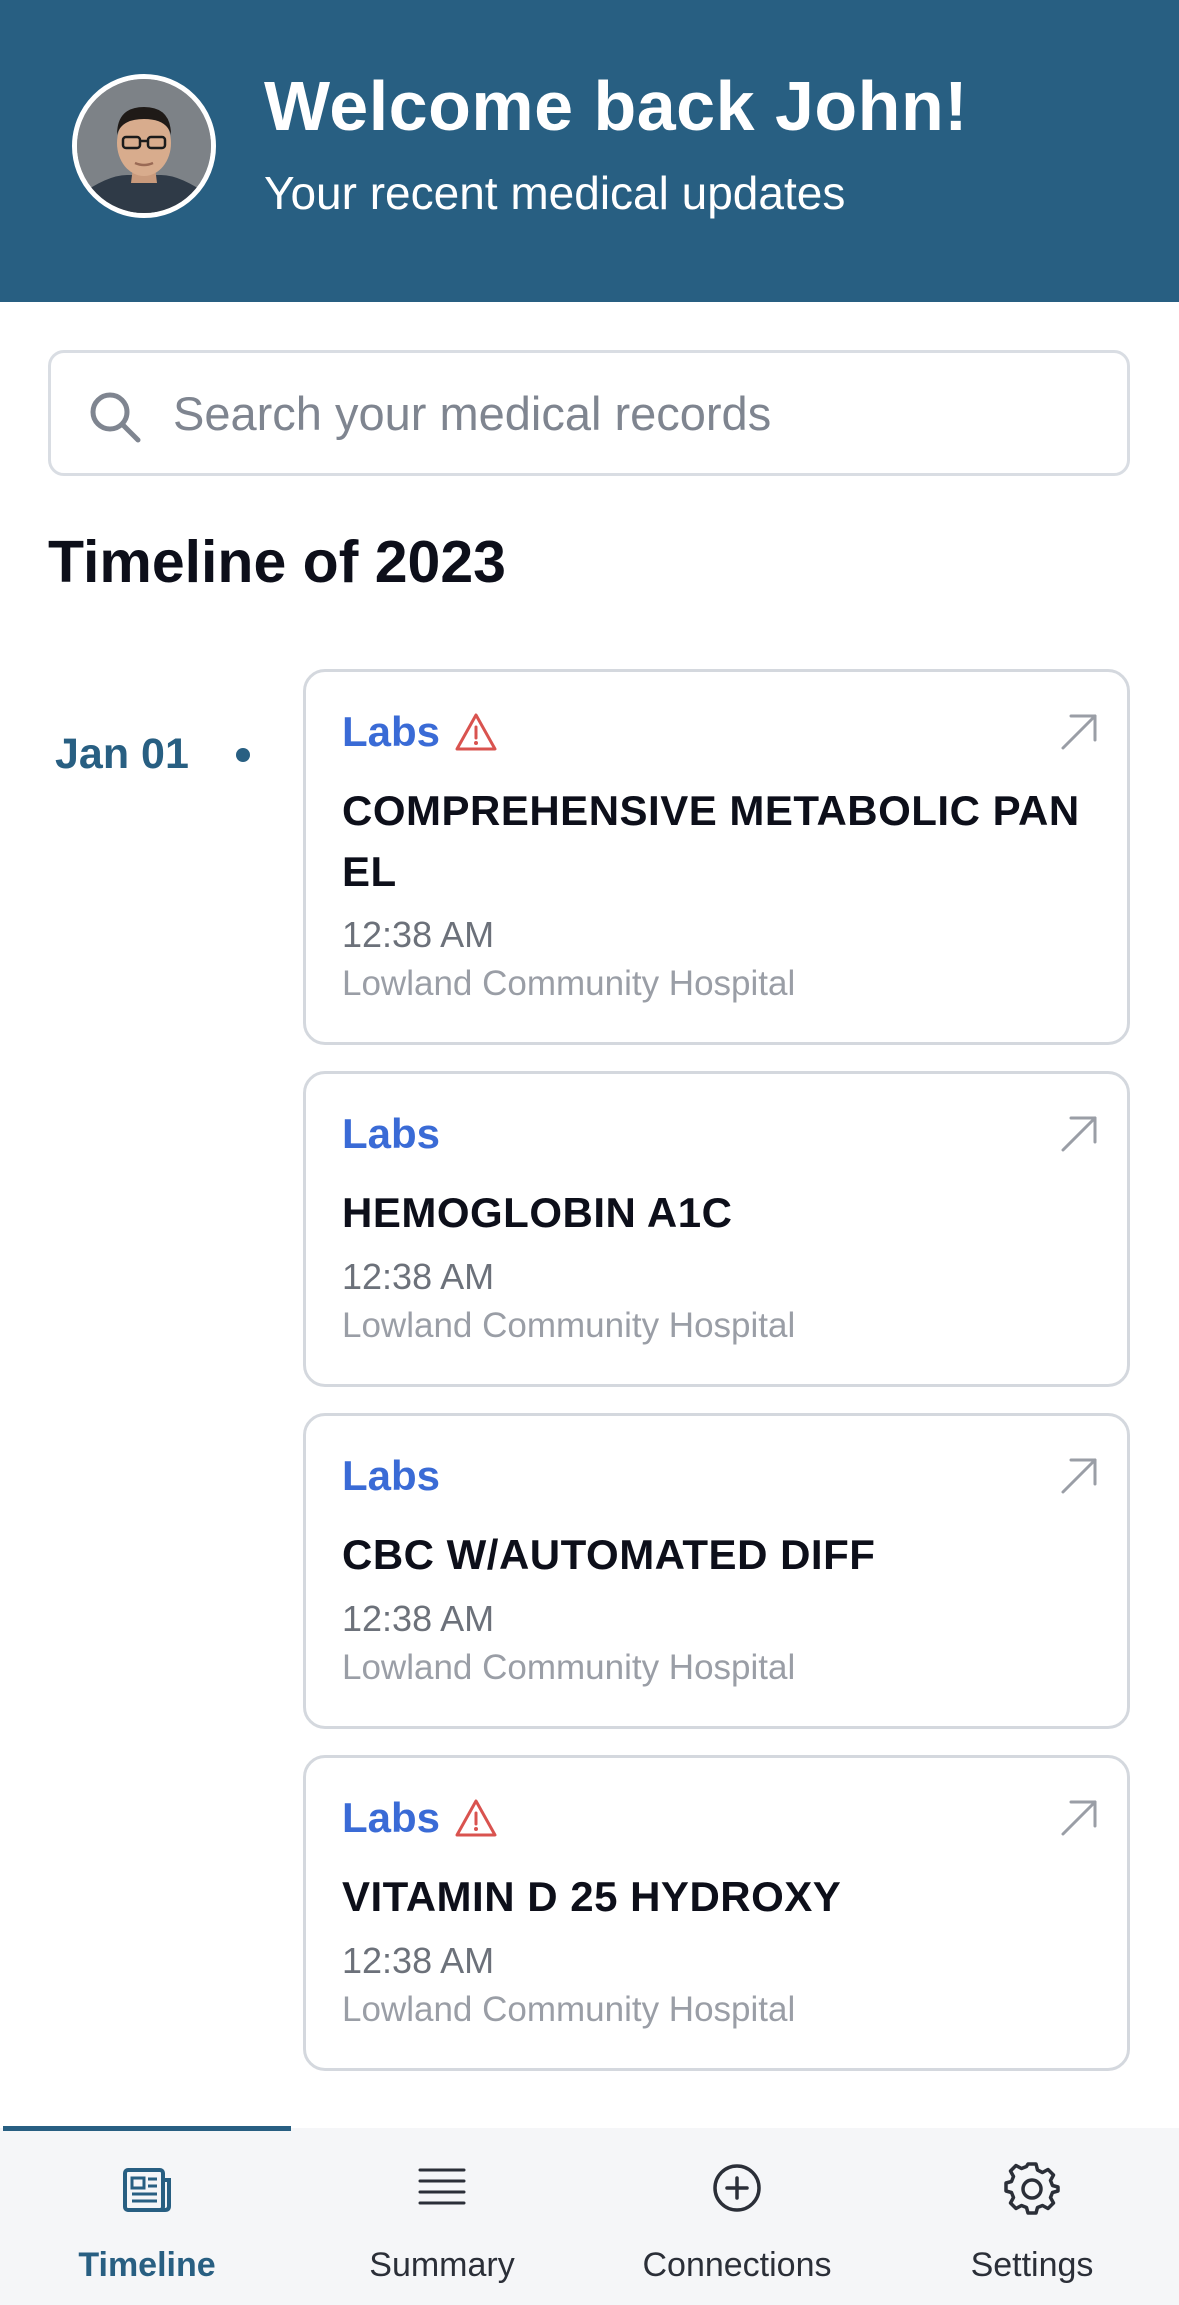  What do you see at coordinates (147, 2190) in the screenshot?
I see `newspaper-icon` at bounding box center [147, 2190].